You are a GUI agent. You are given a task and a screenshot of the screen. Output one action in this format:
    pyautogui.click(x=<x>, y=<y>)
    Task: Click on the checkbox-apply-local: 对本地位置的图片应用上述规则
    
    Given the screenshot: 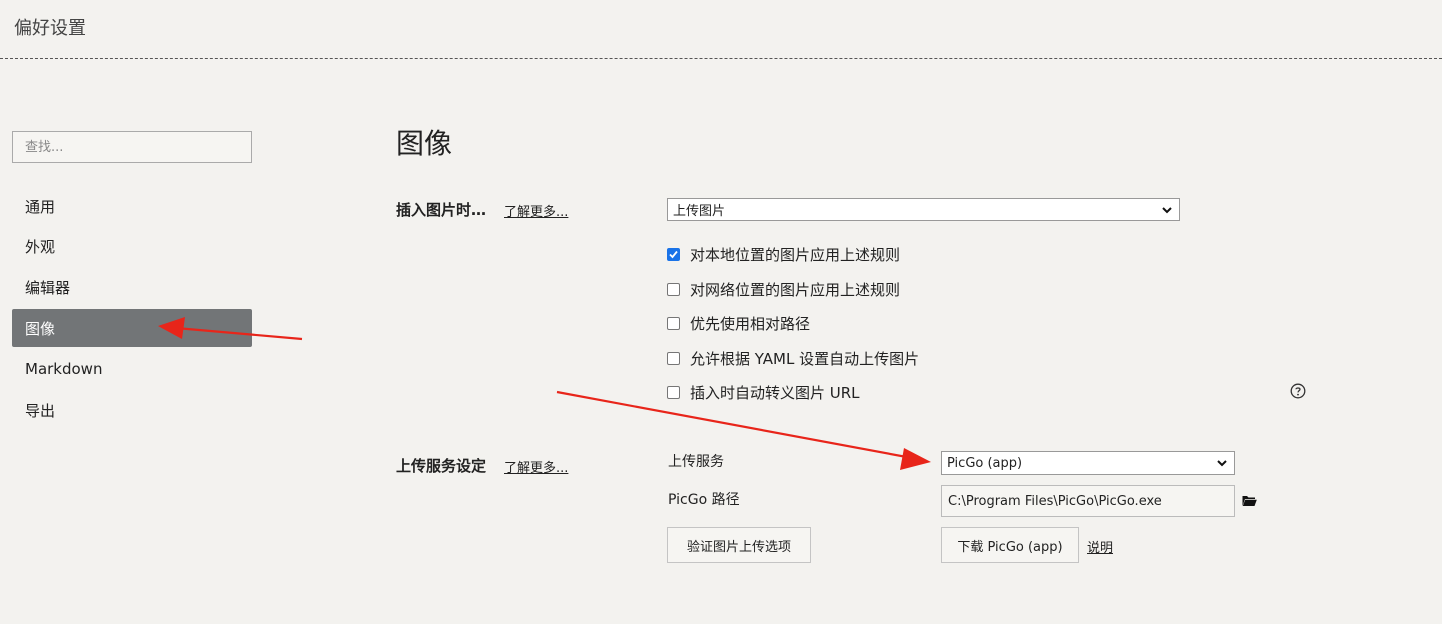 What is the action you would take?
    pyautogui.click(x=783, y=254)
    